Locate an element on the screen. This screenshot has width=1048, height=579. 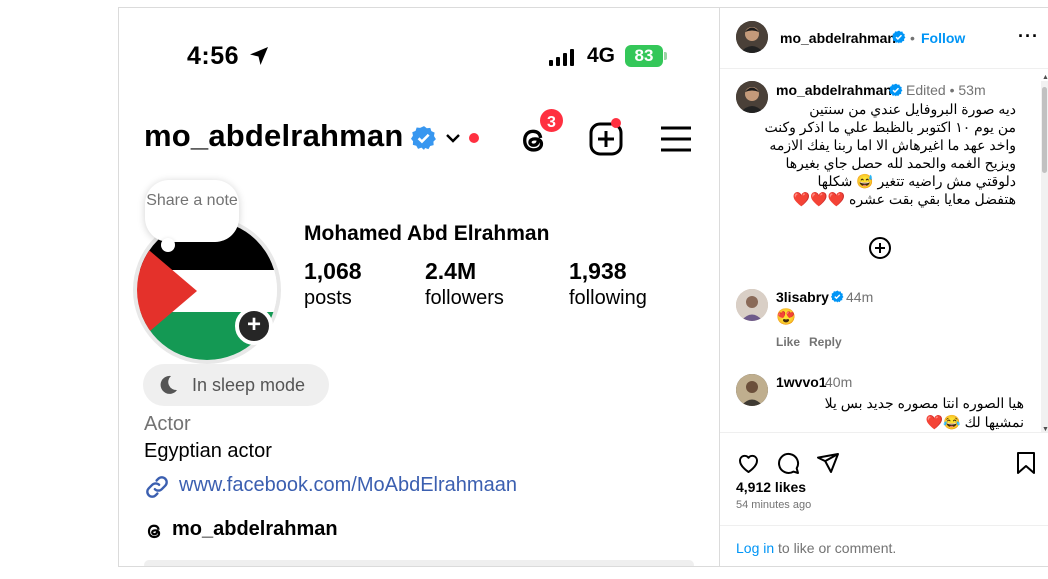
login-prompt: Log in to like or comment. is located at coordinates (884, 545).